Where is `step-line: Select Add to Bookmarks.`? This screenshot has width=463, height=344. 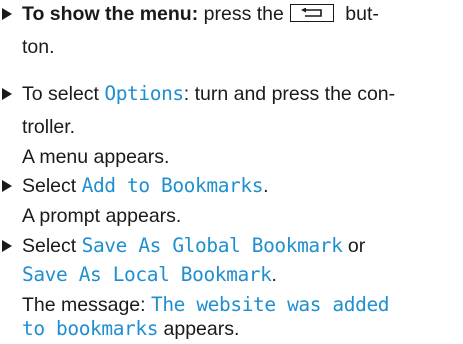 step-line: Select Add to Bookmarks. is located at coordinates (145, 186).